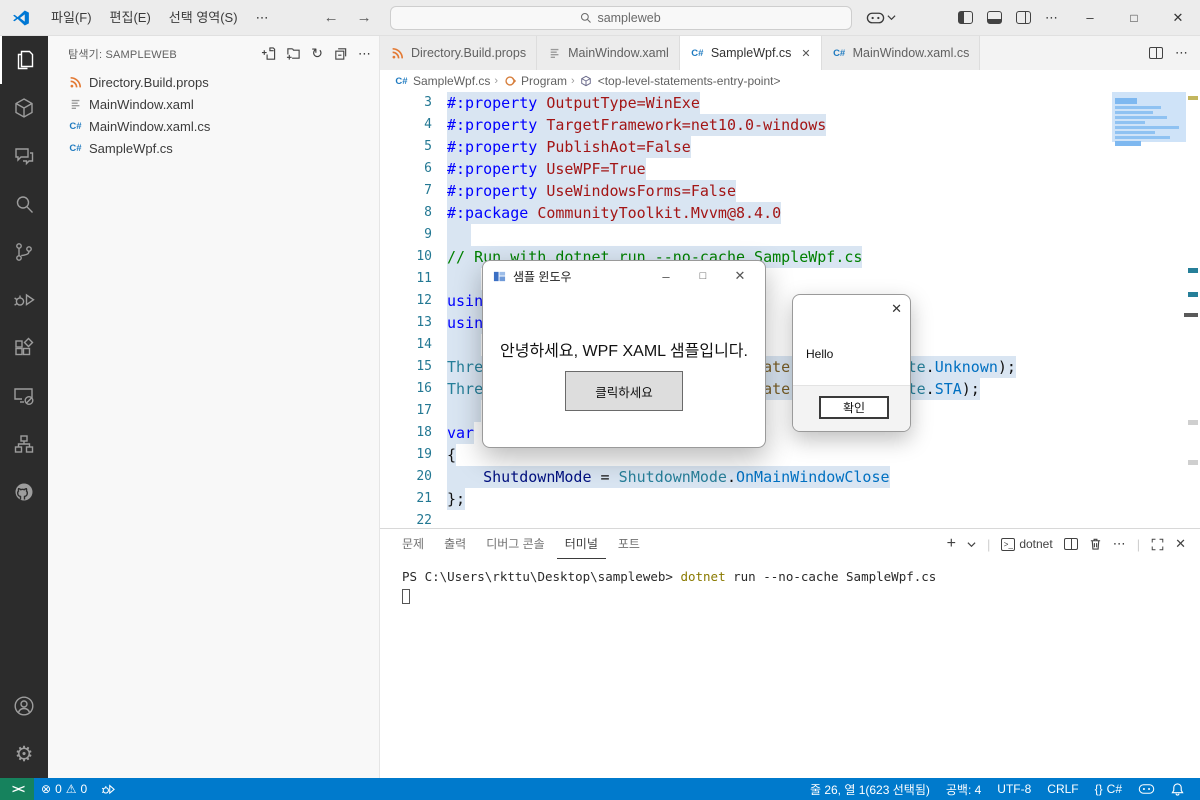  I want to click on terminal-dropdown-icon, so click(971, 544).